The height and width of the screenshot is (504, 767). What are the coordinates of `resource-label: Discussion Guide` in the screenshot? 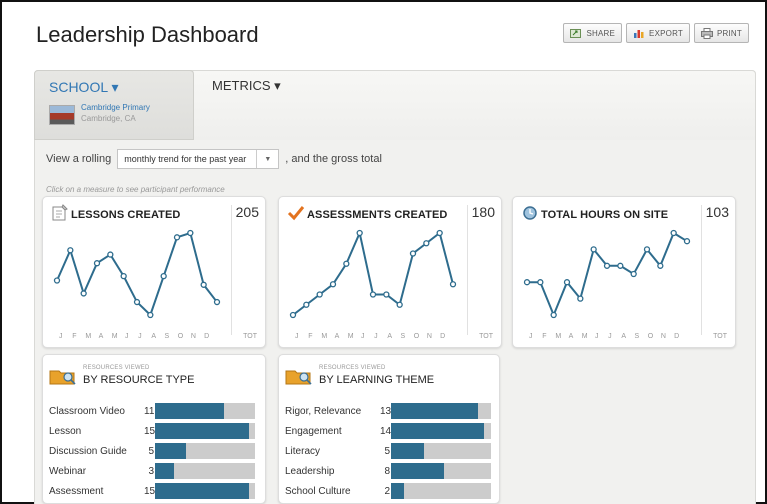 It's located at (88, 451).